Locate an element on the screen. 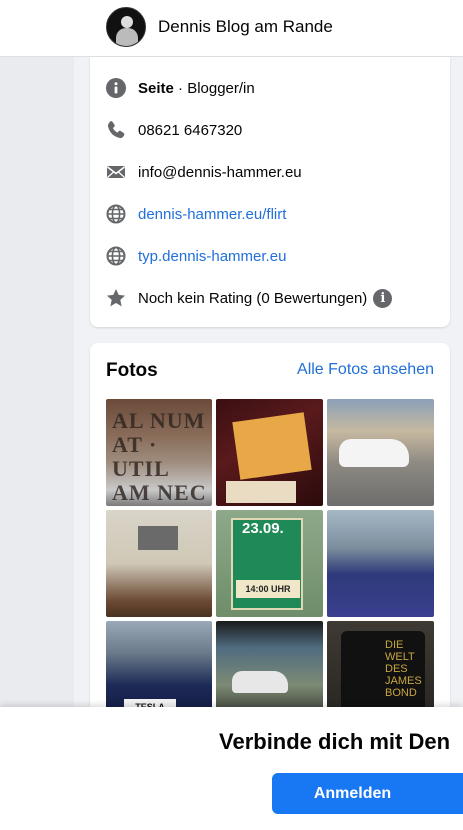 The height and width of the screenshot is (830, 463). email-address: info@dennis-hammer.eu is located at coordinates (220, 172).